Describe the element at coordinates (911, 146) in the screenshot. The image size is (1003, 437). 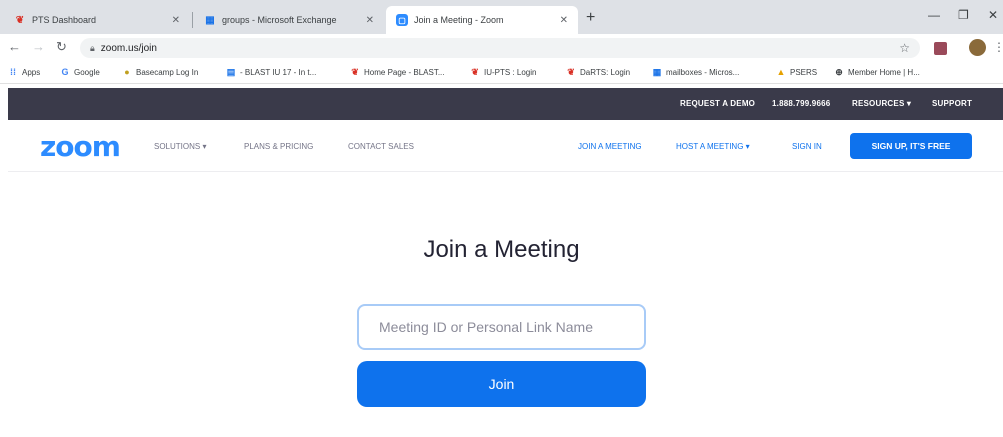
I see `sign-up-button: SIGN UP, IT'S FREE` at that location.